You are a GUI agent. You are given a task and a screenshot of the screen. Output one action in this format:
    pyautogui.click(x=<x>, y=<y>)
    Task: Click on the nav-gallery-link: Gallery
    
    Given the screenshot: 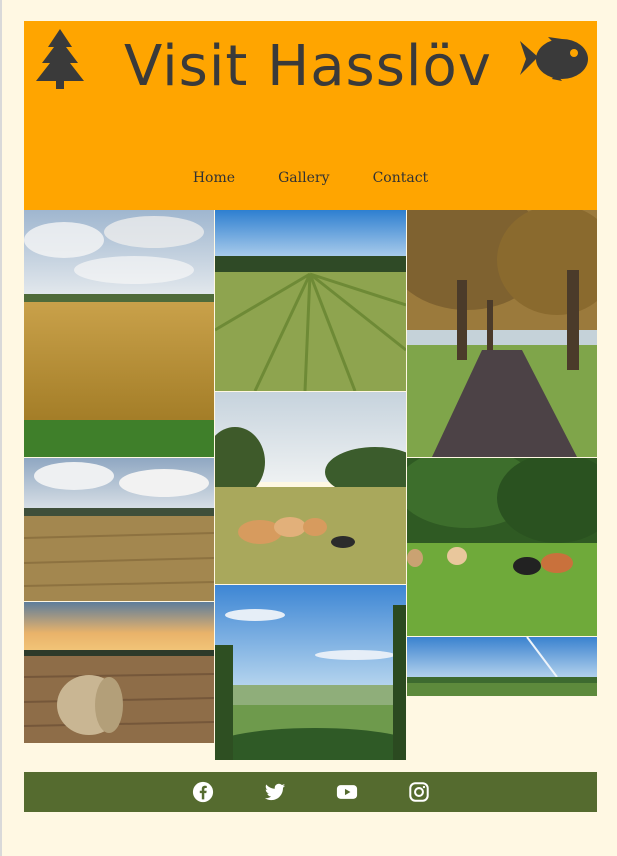 What is the action you would take?
    pyautogui.click(x=303, y=178)
    